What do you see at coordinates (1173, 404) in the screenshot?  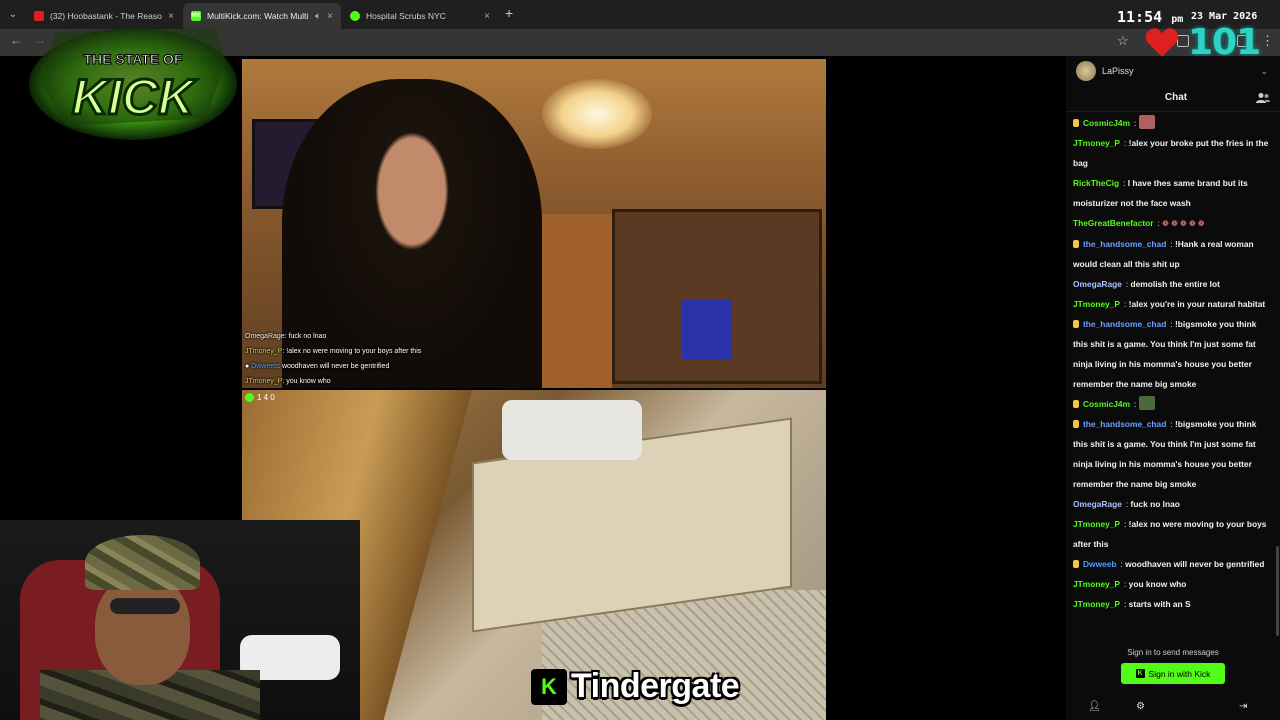 I see `chat-message: CosmicJ4m:` at bounding box center [1173, 404].